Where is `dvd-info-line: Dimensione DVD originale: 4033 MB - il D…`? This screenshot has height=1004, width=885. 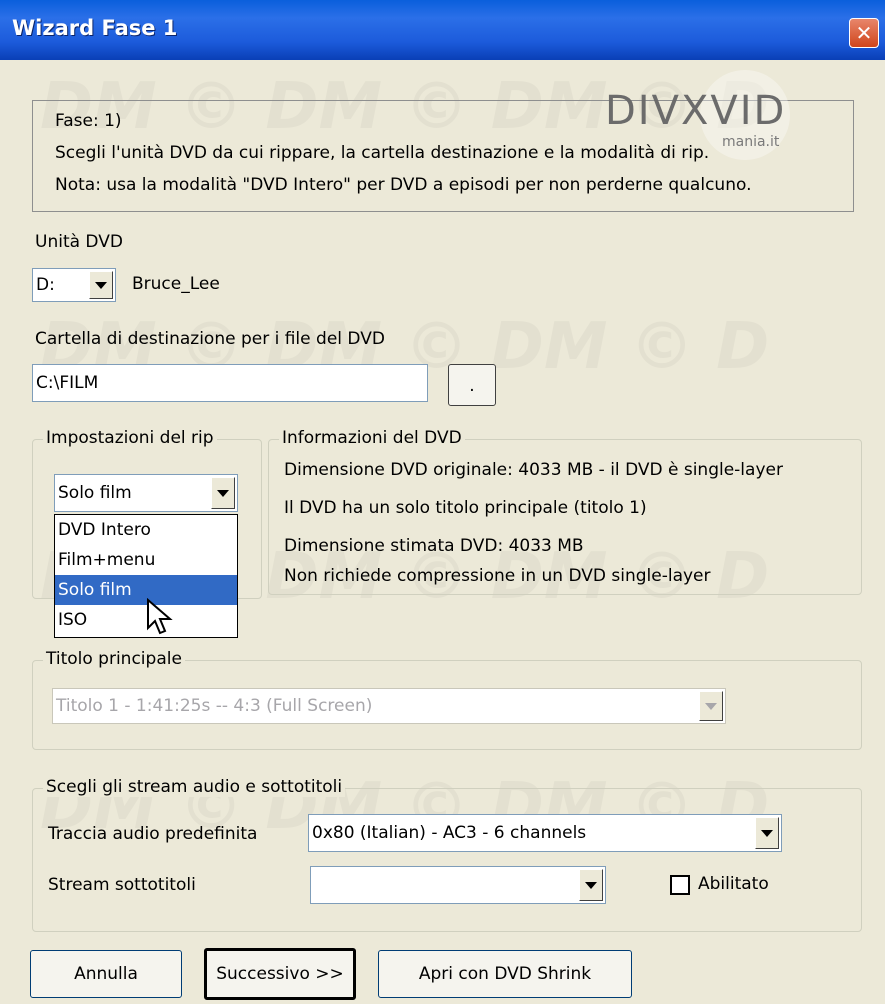 dvd-info-line: Dimensione DVD originale: 4033 MB - il D… is located at coordinates (533, 470).